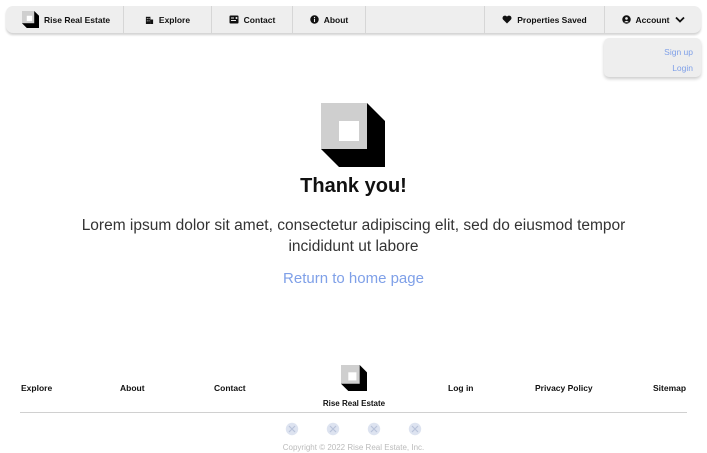  I want to click on info-icon, so click(314, 19).